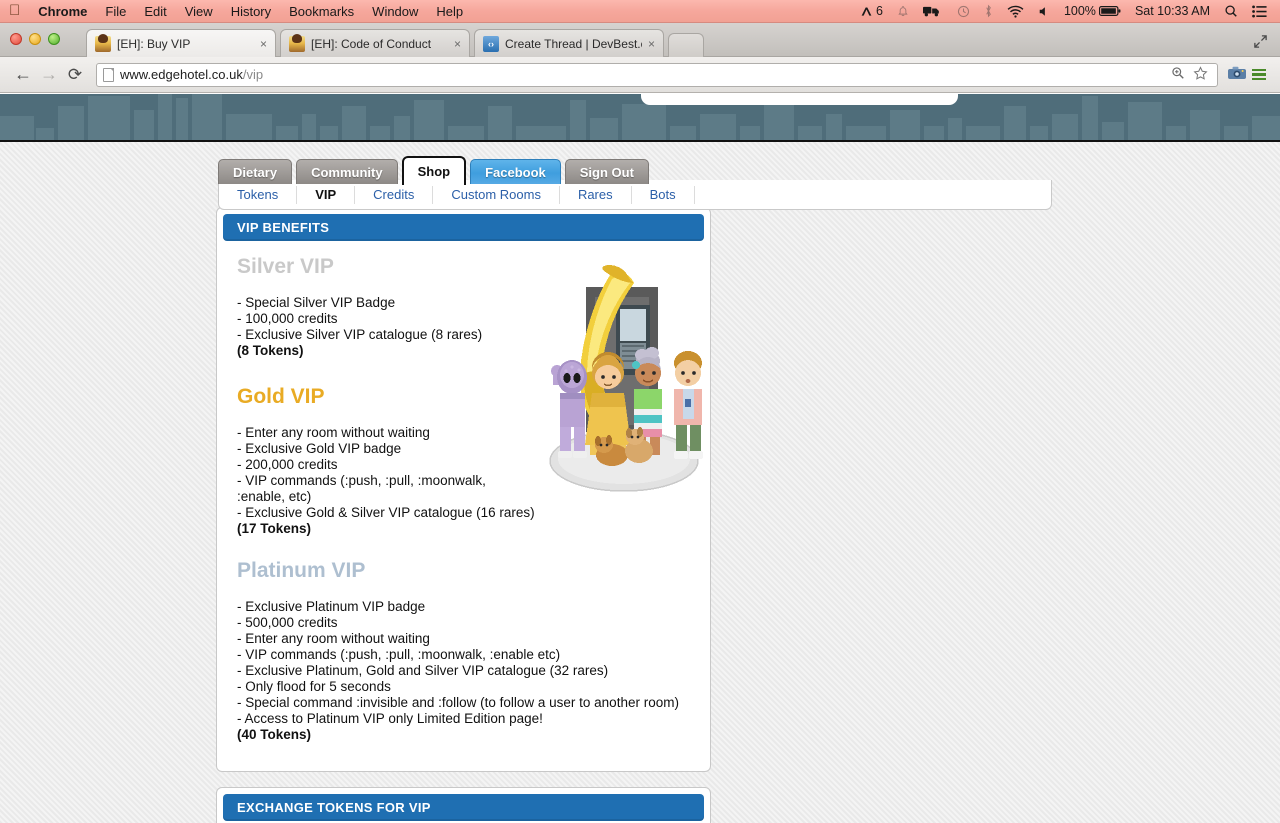  Describe the element at coordinates (663, 194) in the screenshot. I see `subnav-item-bots: Bots` at that location.